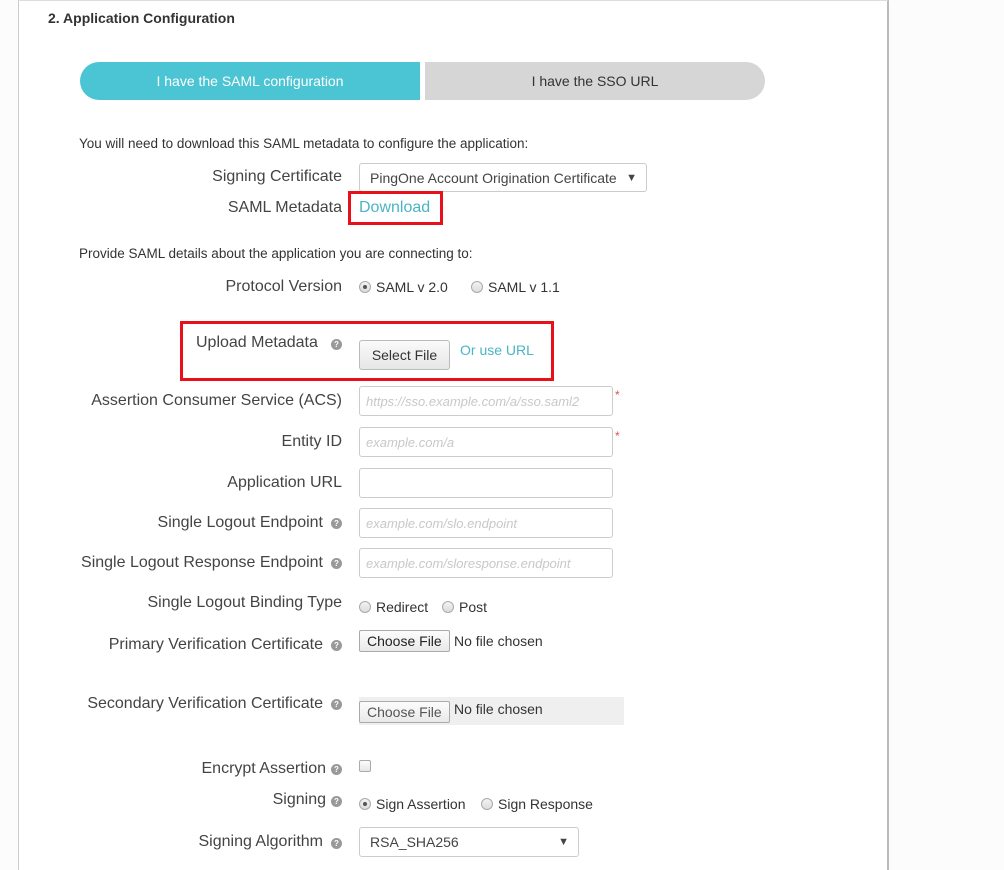 This screenshot has height=870, width=1004. I want to click on signing-algorithm-select: RSA_SHA256 ▼, so click(469, 842).